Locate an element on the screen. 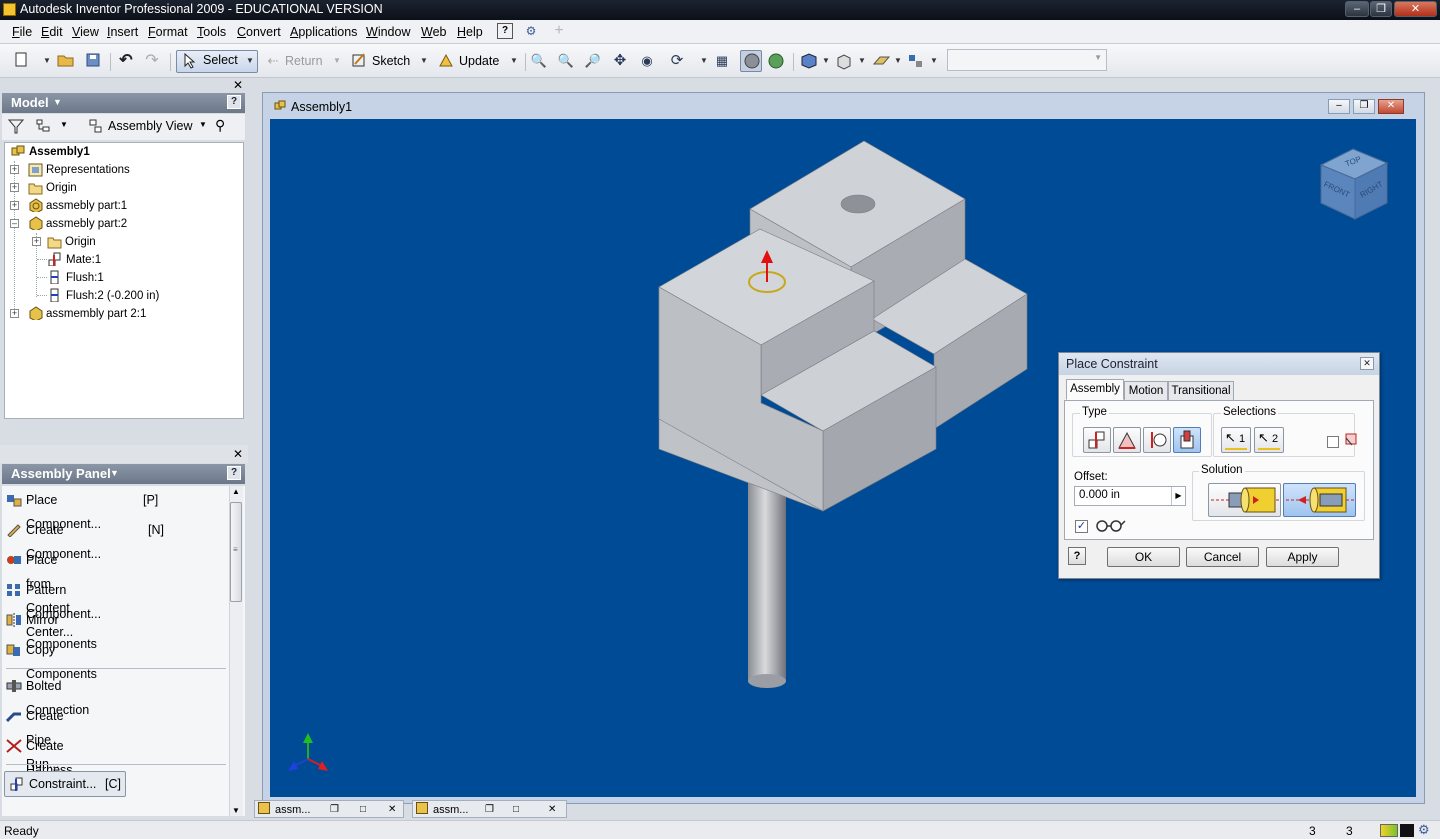  zoom-all-icon: 🔍 is located at coordinates (539, 61).